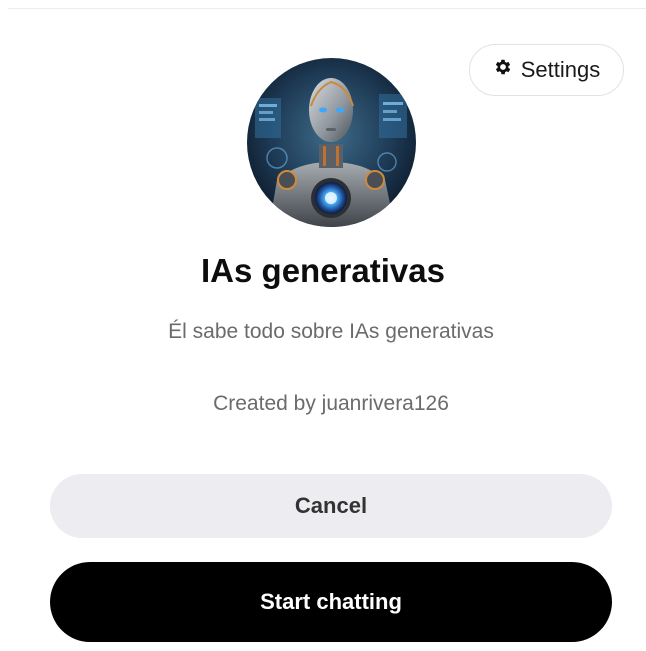 Image resolution: width=646 pixels, height=651 pixels. What do you see at coordinates (327, 8) in the screenshot?
I see `top-divider` at bounding box center [327, 8].